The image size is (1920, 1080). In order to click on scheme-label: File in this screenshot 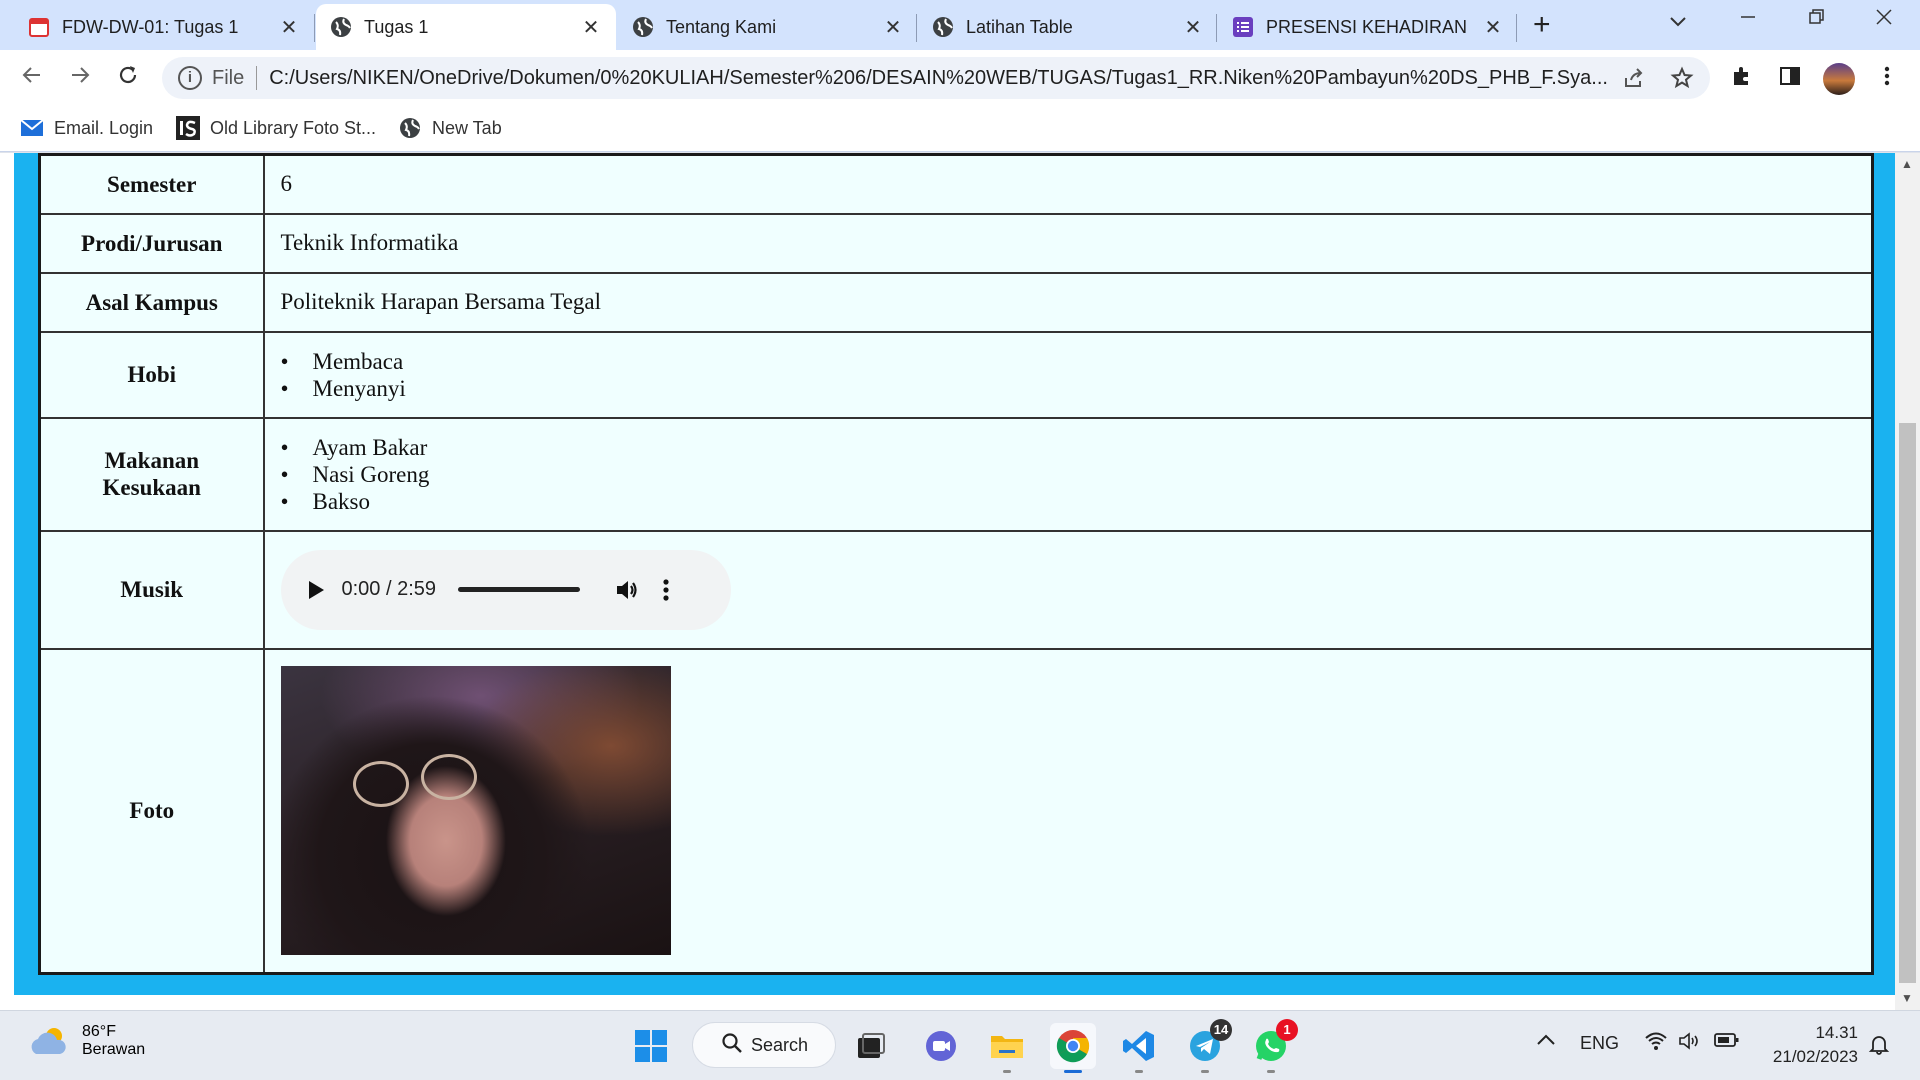, I will do `click(228, 77)`.